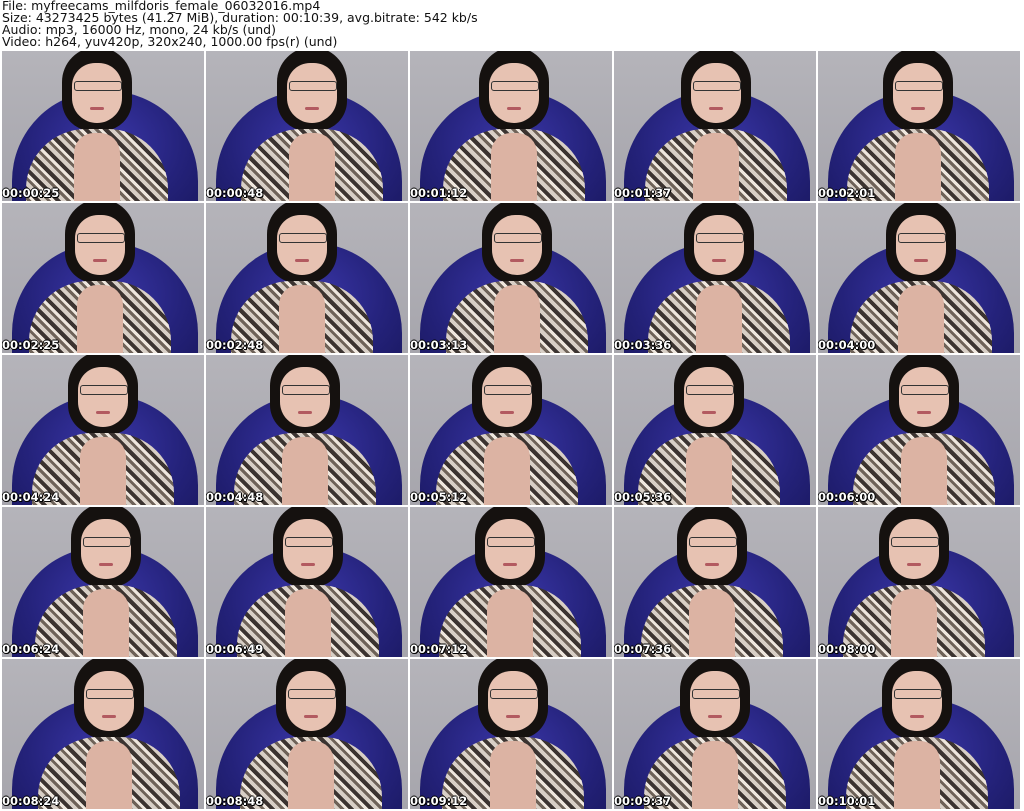 This screenshot has width=1024, height=811. What do you see at coordinates (235, 801) in the screenshot?
I see `timestamp: 00:08:48` at bounding box center [235, 801].